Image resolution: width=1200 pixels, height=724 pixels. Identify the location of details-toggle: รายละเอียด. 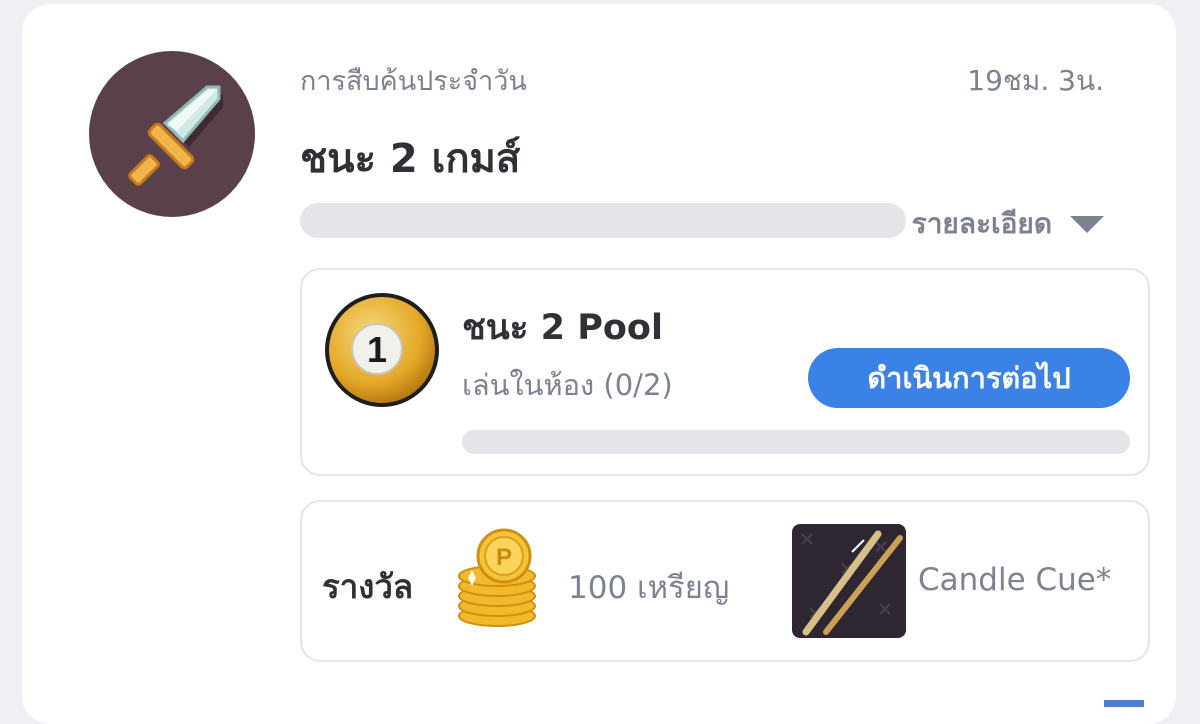
(1008, 224).